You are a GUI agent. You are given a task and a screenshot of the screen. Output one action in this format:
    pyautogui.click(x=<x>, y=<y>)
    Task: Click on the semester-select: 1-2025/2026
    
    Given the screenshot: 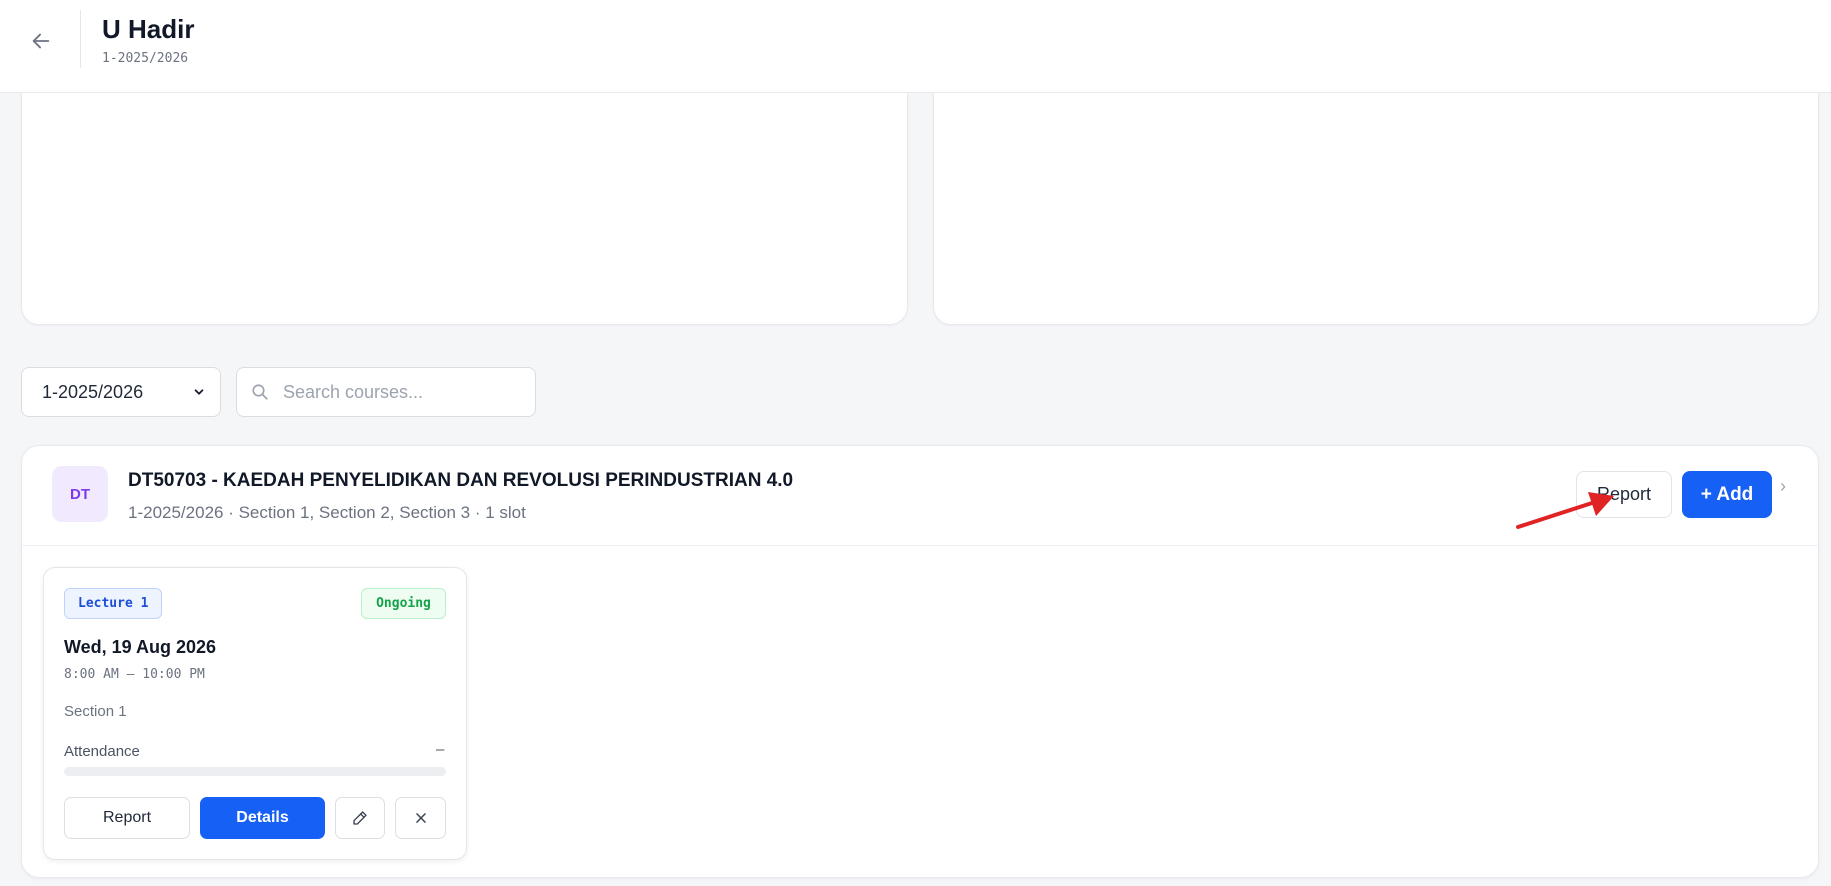 What is the action you would take?
    pyautogui.click(x=121, y=392)
    